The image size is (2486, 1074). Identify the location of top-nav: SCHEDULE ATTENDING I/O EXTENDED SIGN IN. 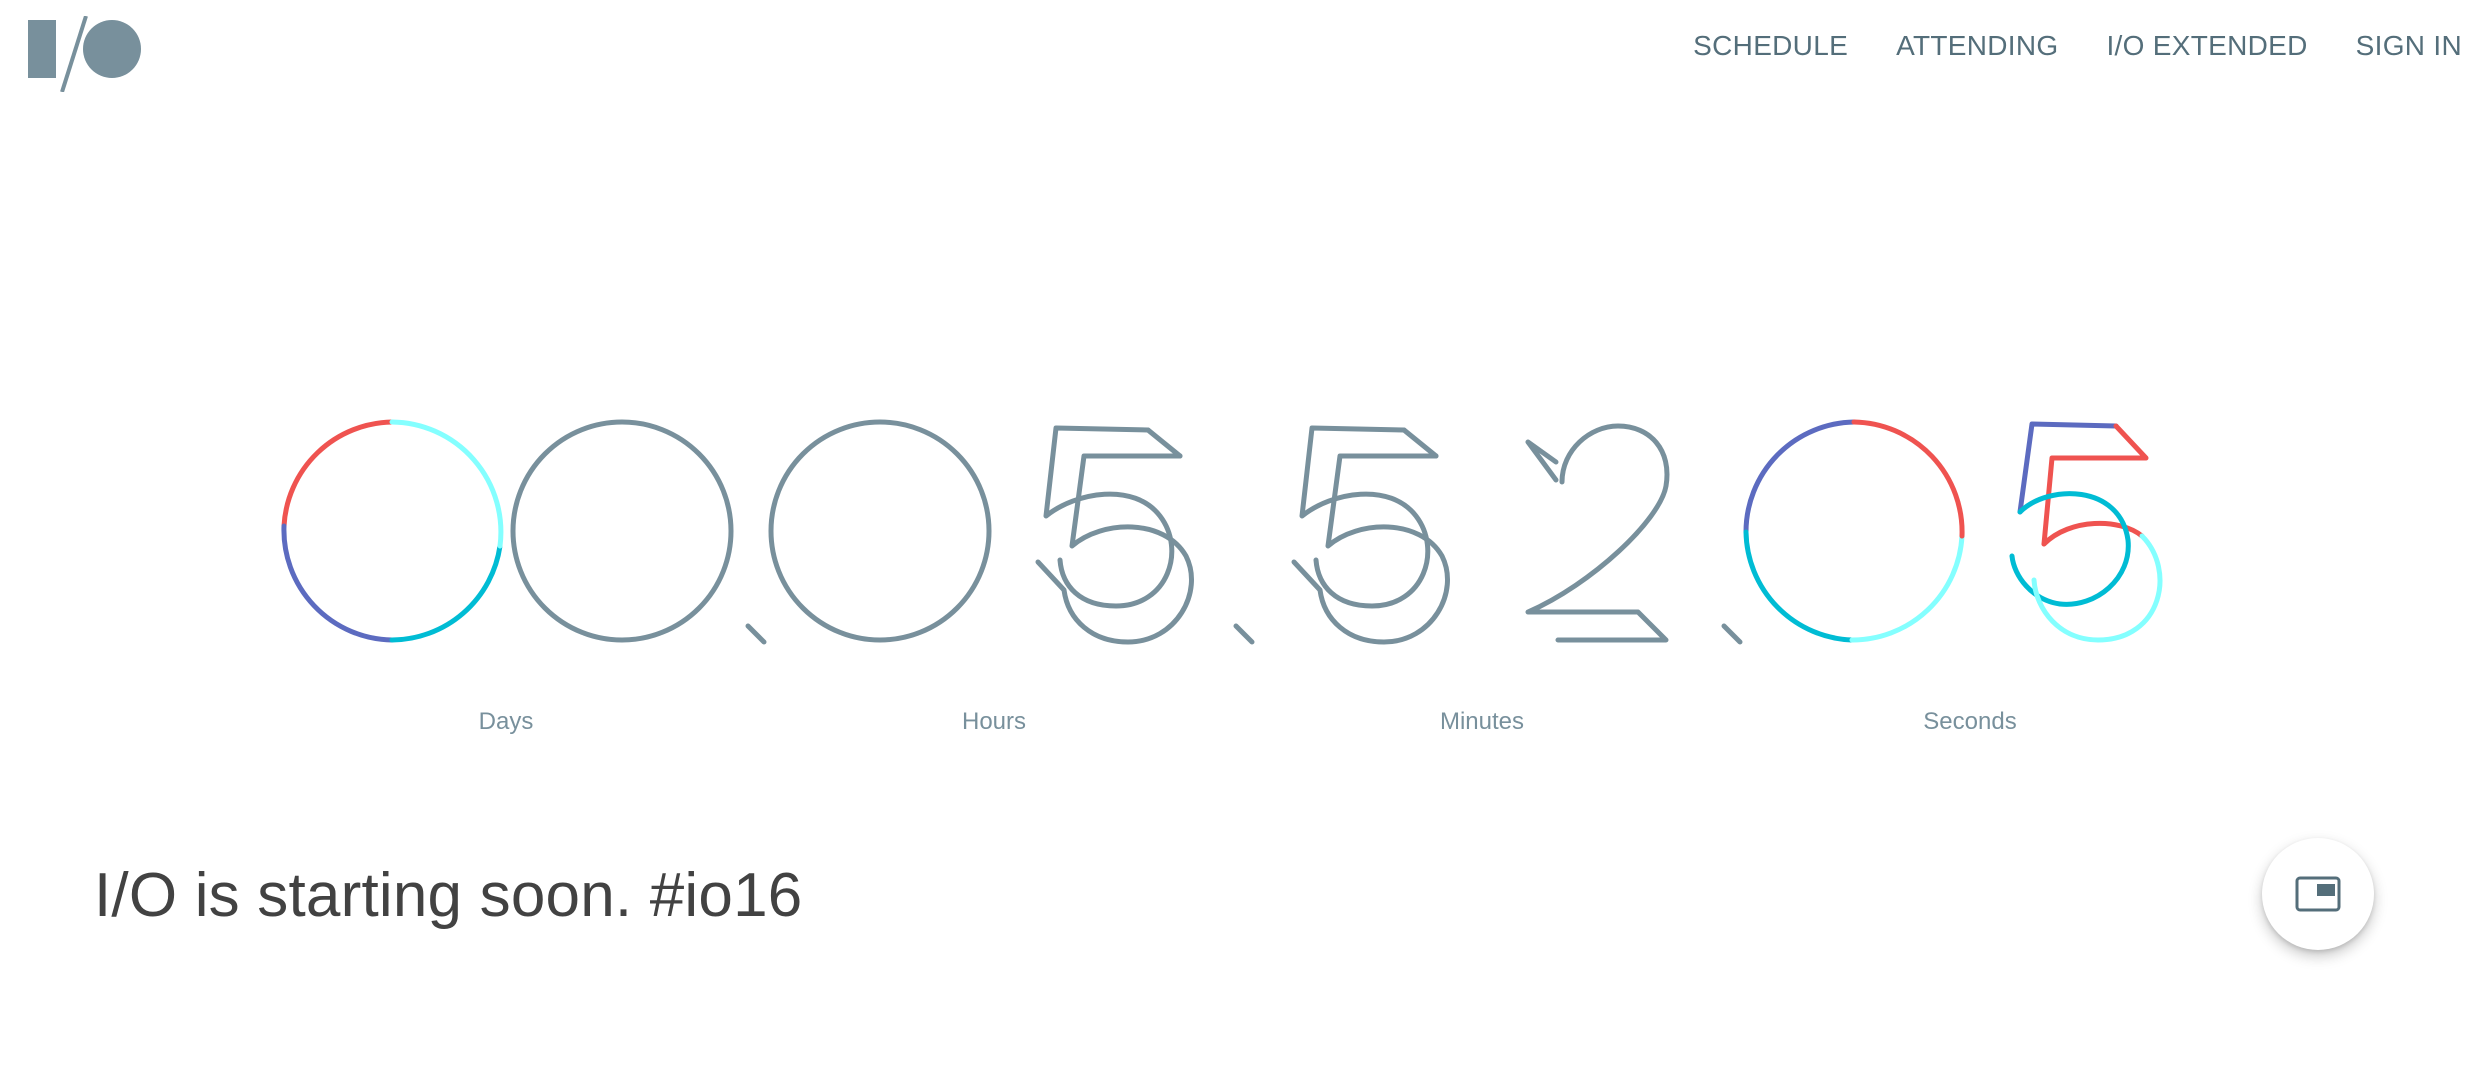
(2077, 46).